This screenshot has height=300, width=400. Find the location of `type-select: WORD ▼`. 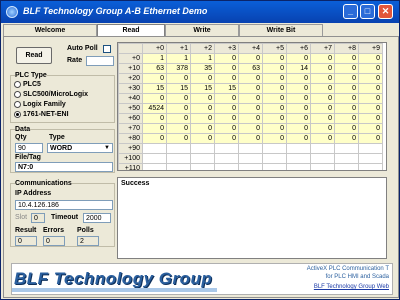

type-select: WORD ▼ is located at coordinates (80, 148).